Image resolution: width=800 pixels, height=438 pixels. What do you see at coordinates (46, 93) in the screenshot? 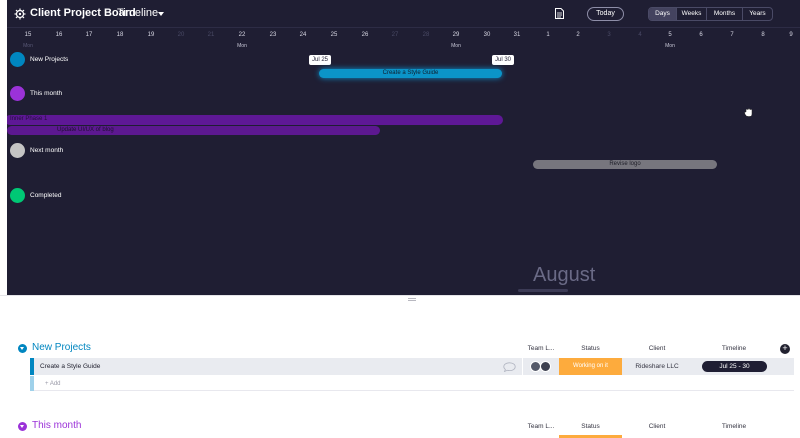
I see `group-label-this-month: This month` at bounding box center [46, 93].